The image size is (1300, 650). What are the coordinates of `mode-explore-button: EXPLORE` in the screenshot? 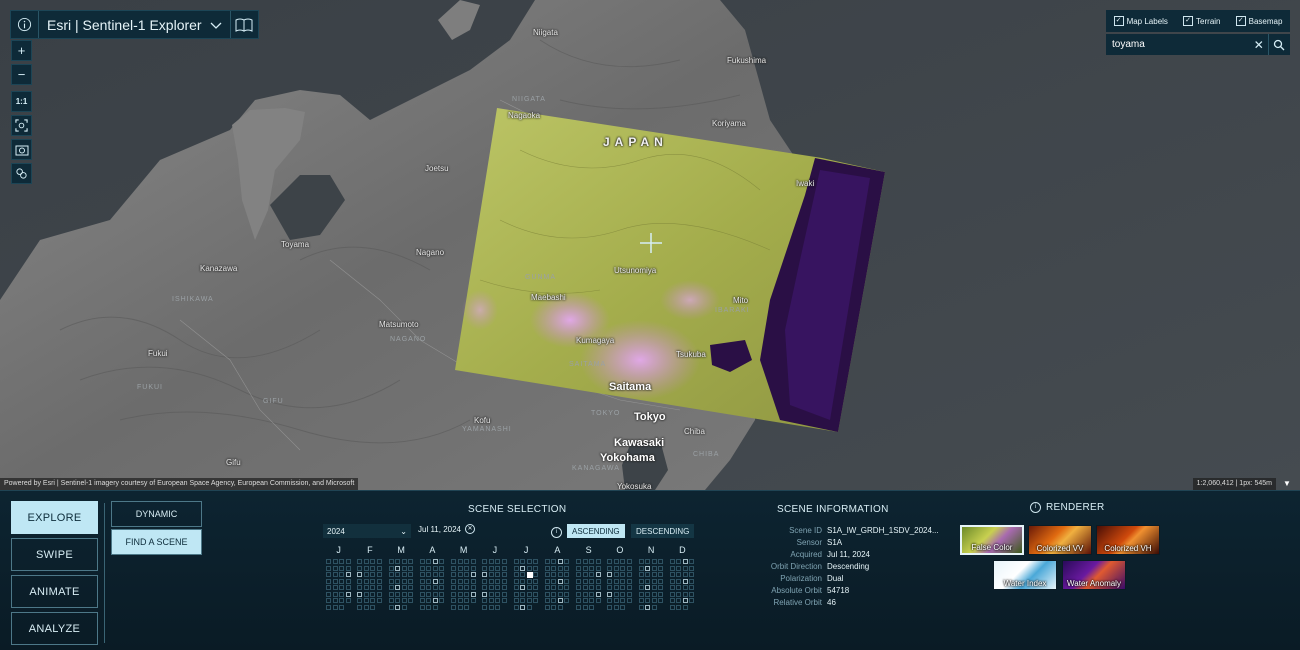 It's located at (54, 517).